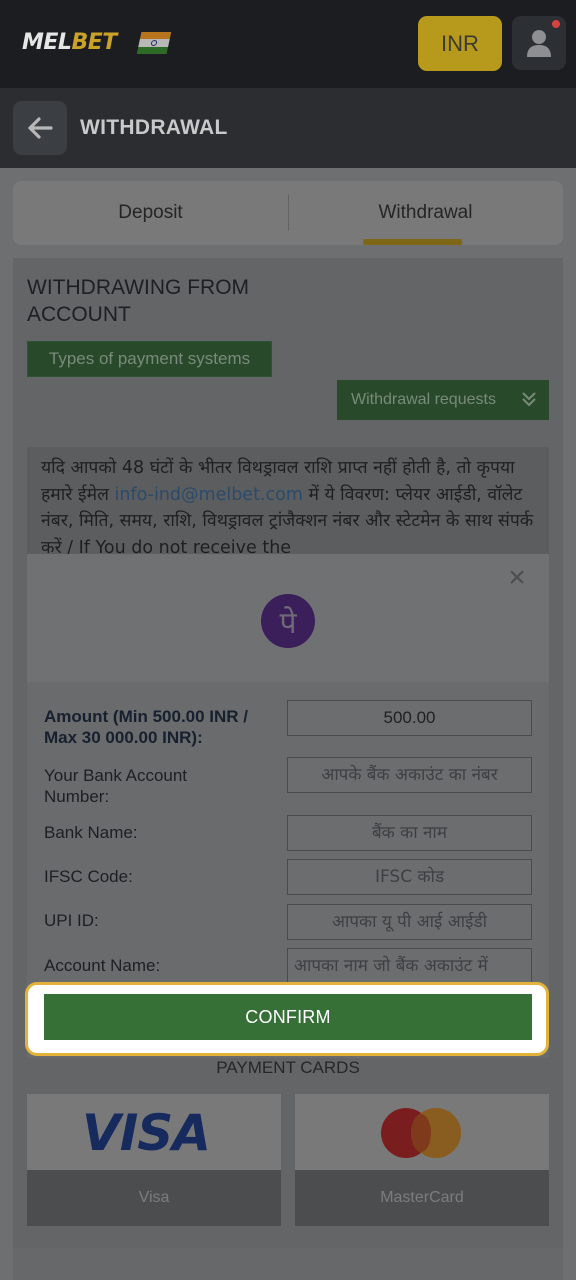  Describe the element at coordinates (91, 832) in the screenshot. I see `bank-name-label: Bank Name:` at that location.